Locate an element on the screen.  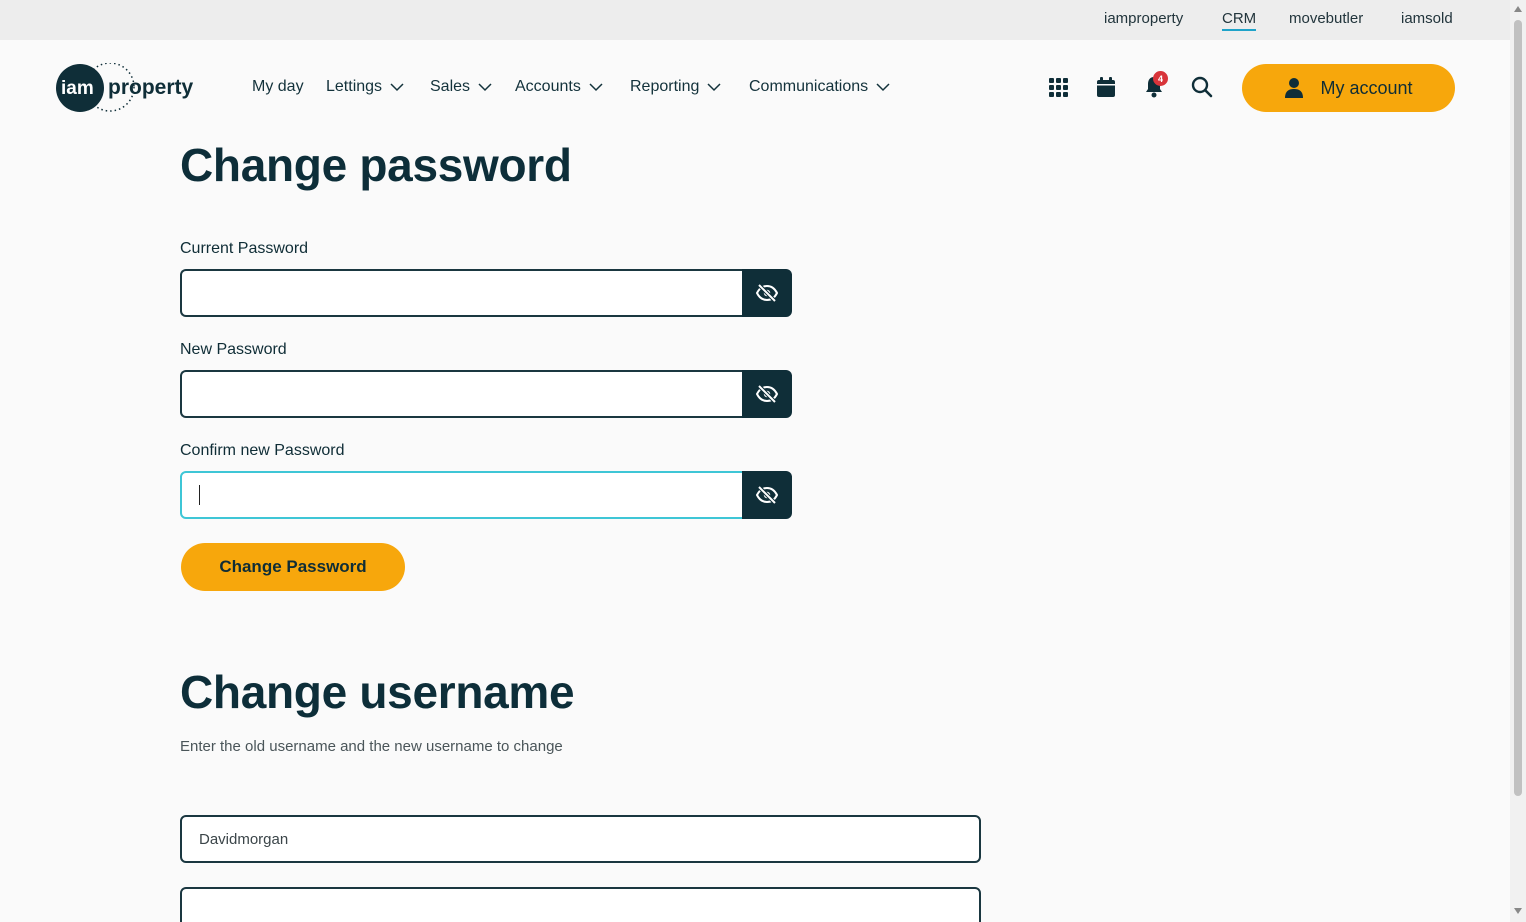
new-username-input is located at coordinates (580, 904).